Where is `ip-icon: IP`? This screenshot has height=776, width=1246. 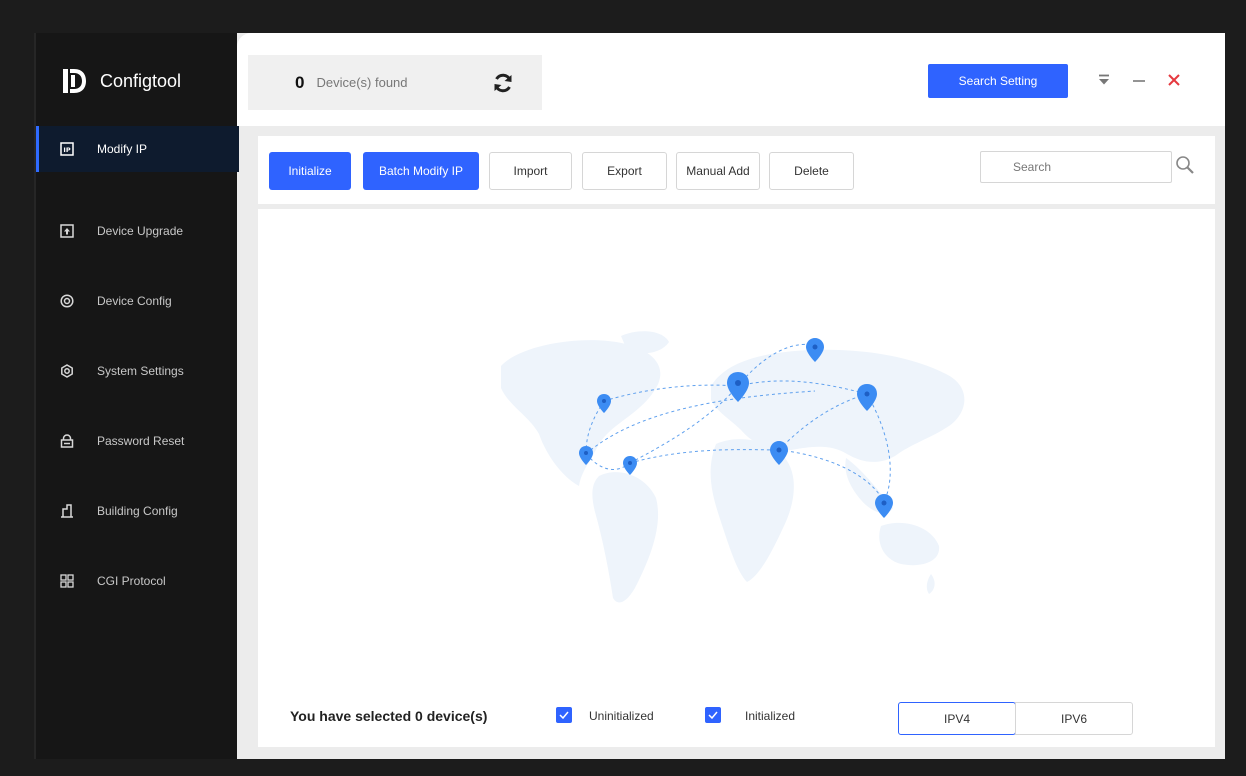 ip-icon: IP is located at coordinates (67, 149).